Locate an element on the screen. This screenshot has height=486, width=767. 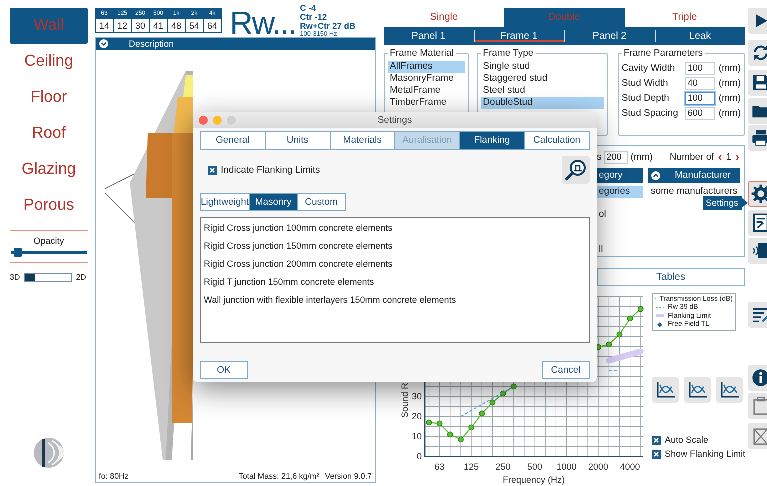
save-button is located at coordinates (757, 83).